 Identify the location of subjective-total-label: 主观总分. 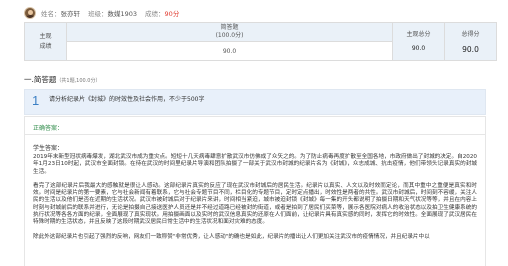
(418, 34).